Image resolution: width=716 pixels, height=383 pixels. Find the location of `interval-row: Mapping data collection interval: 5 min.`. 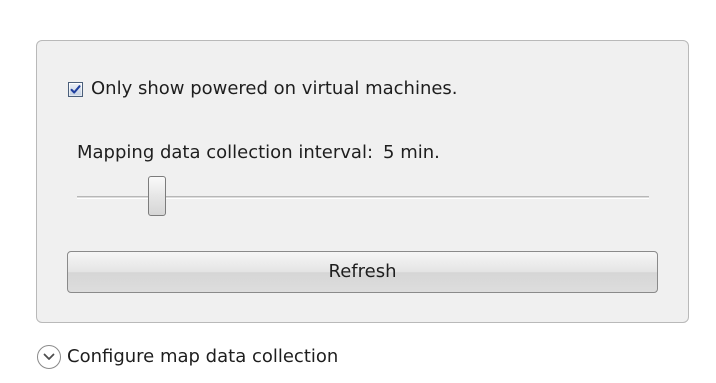

interval-row: Mapping data collection interval: 5 min. is located at coordinates (258, 153).